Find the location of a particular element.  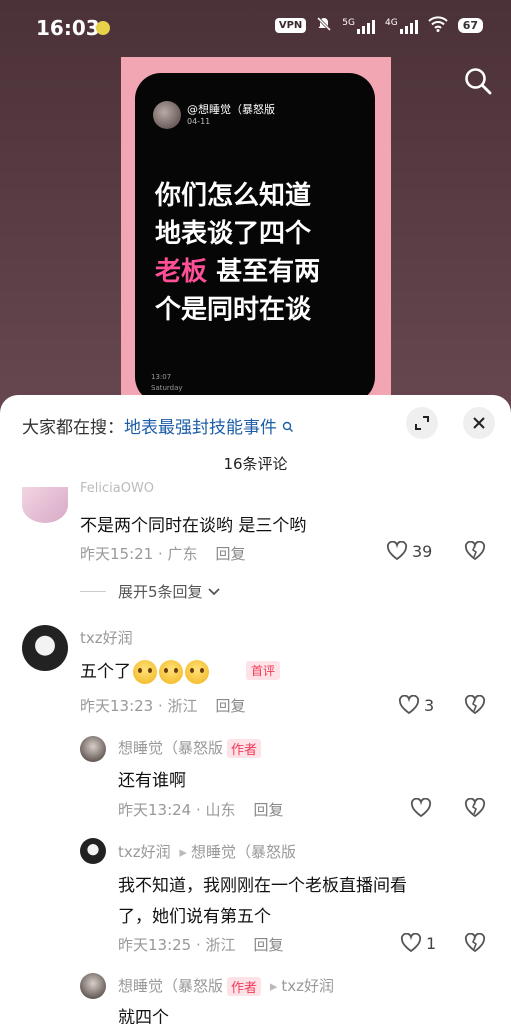

reply-meta: 昨天13:25 · 浙江 回复 is located at coordinates (201, 944).